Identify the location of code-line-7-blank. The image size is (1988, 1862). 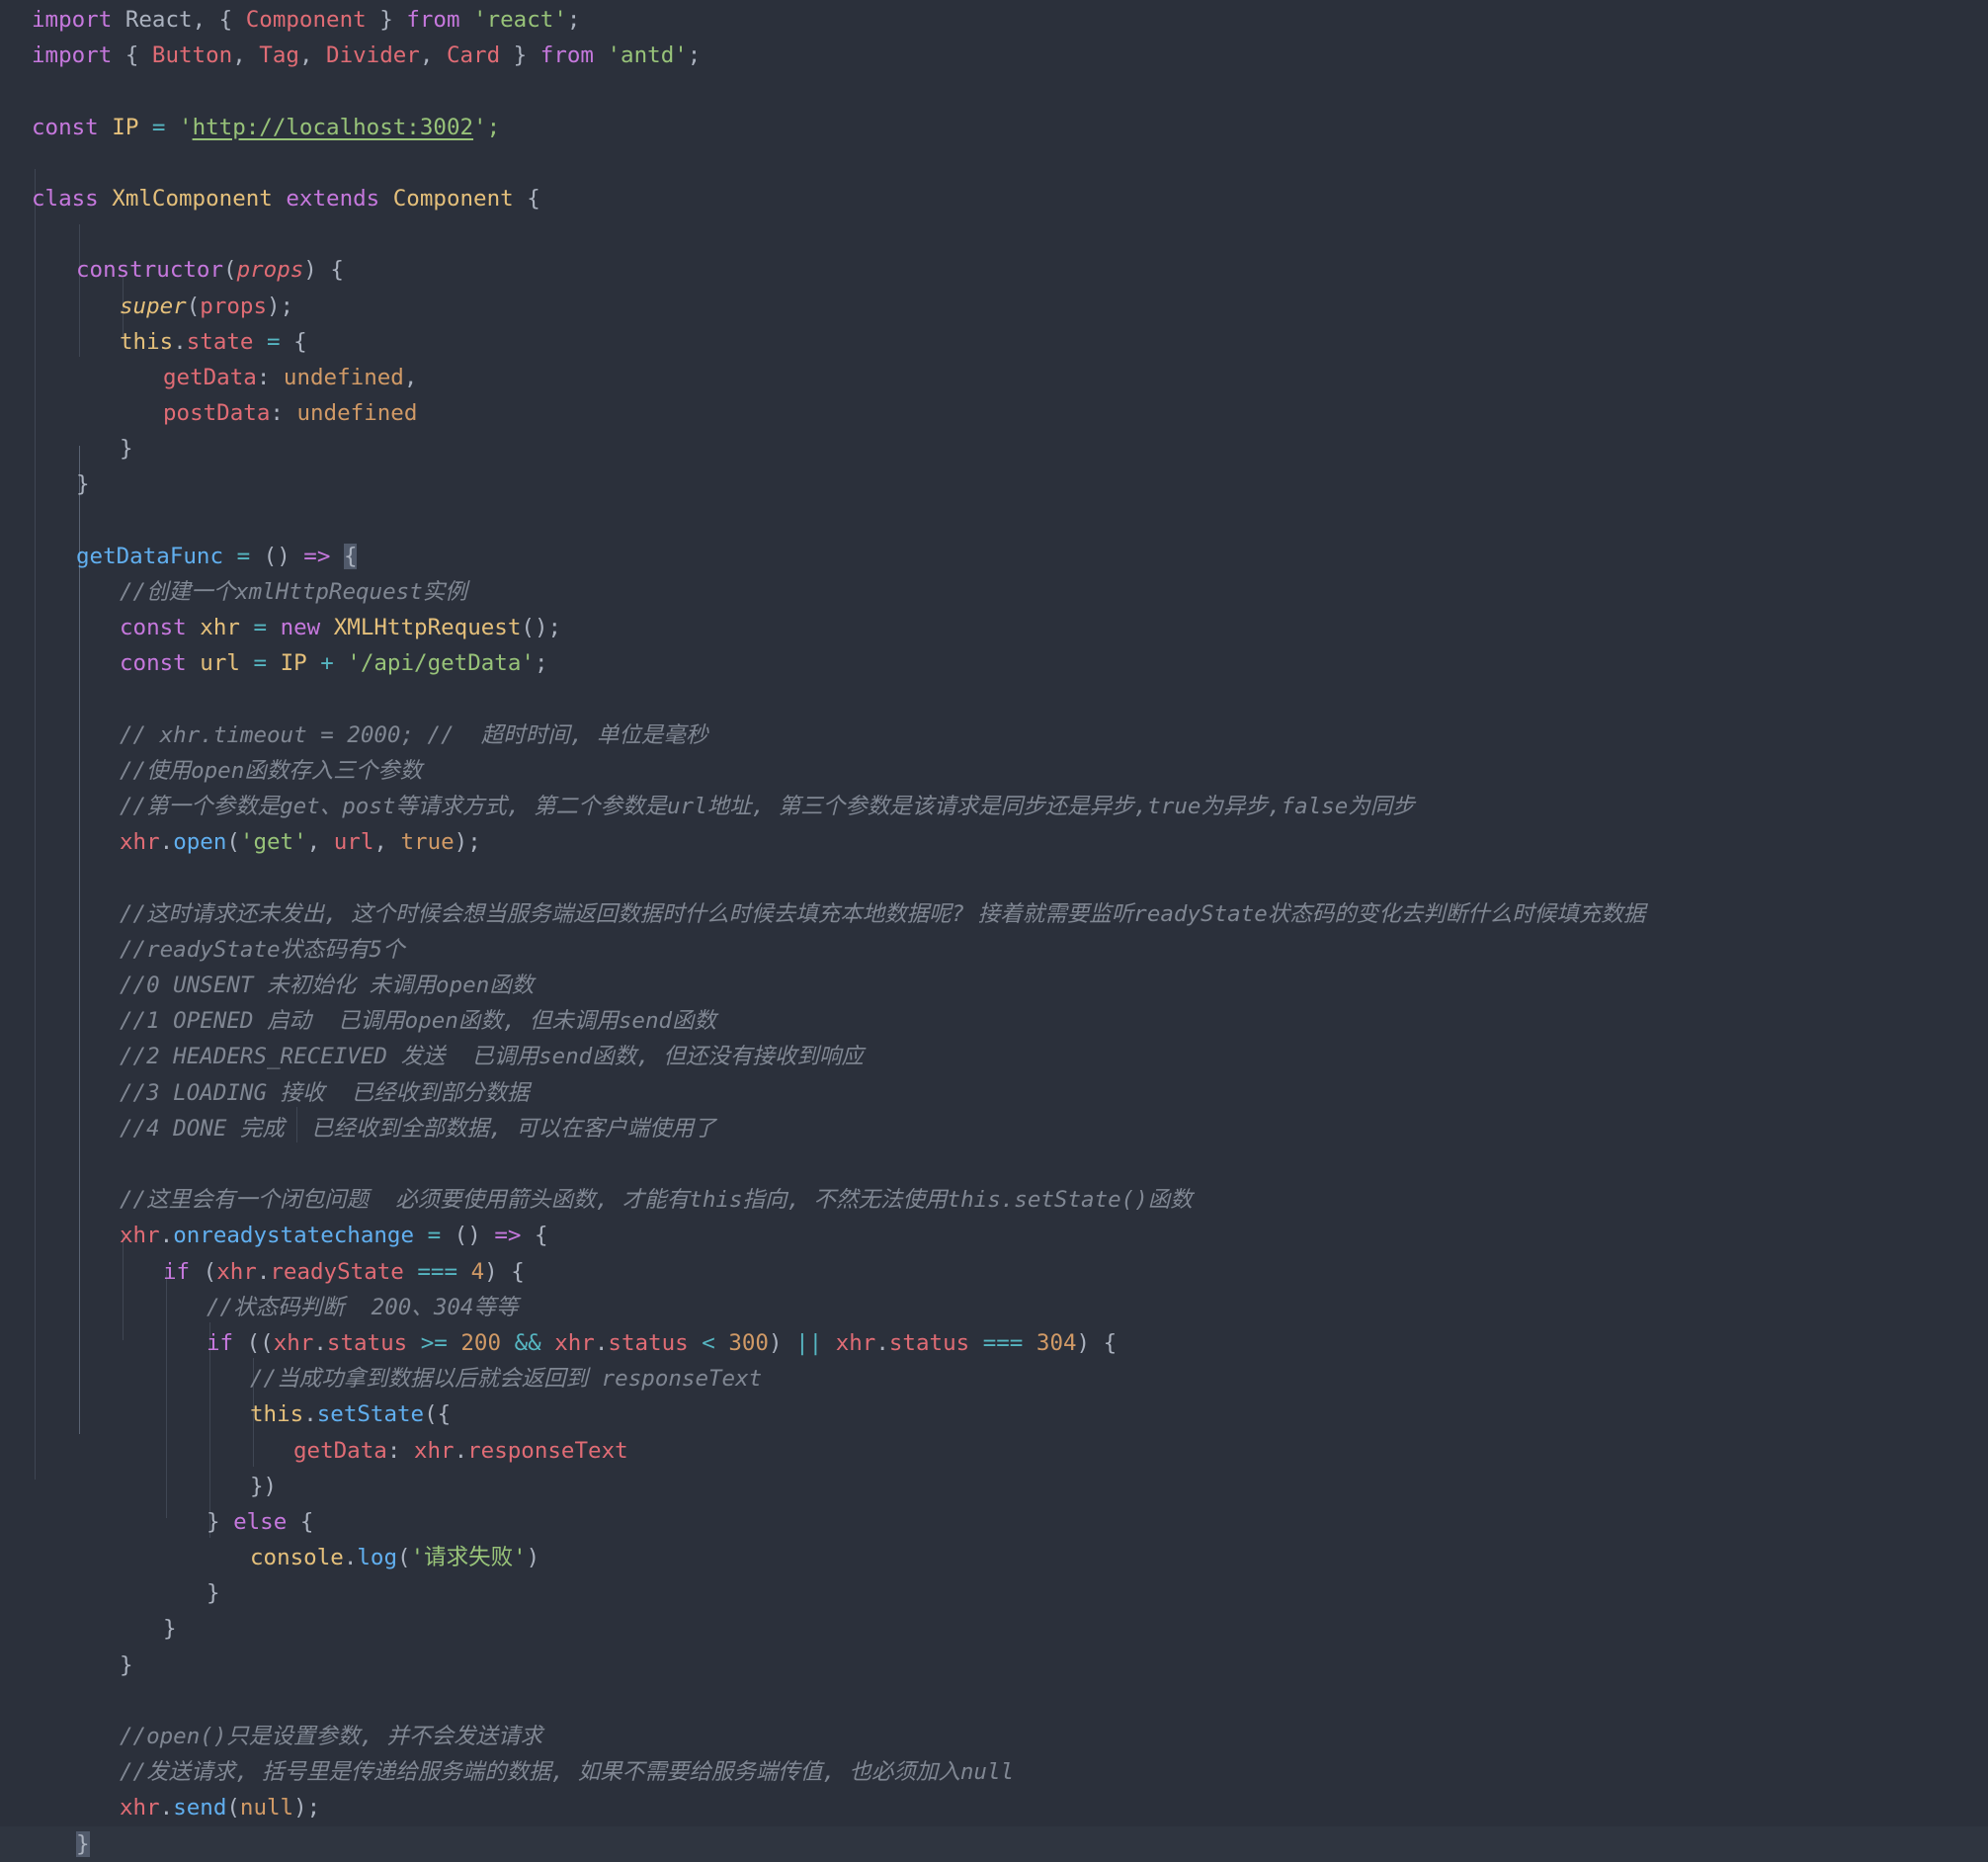
(994, 234).